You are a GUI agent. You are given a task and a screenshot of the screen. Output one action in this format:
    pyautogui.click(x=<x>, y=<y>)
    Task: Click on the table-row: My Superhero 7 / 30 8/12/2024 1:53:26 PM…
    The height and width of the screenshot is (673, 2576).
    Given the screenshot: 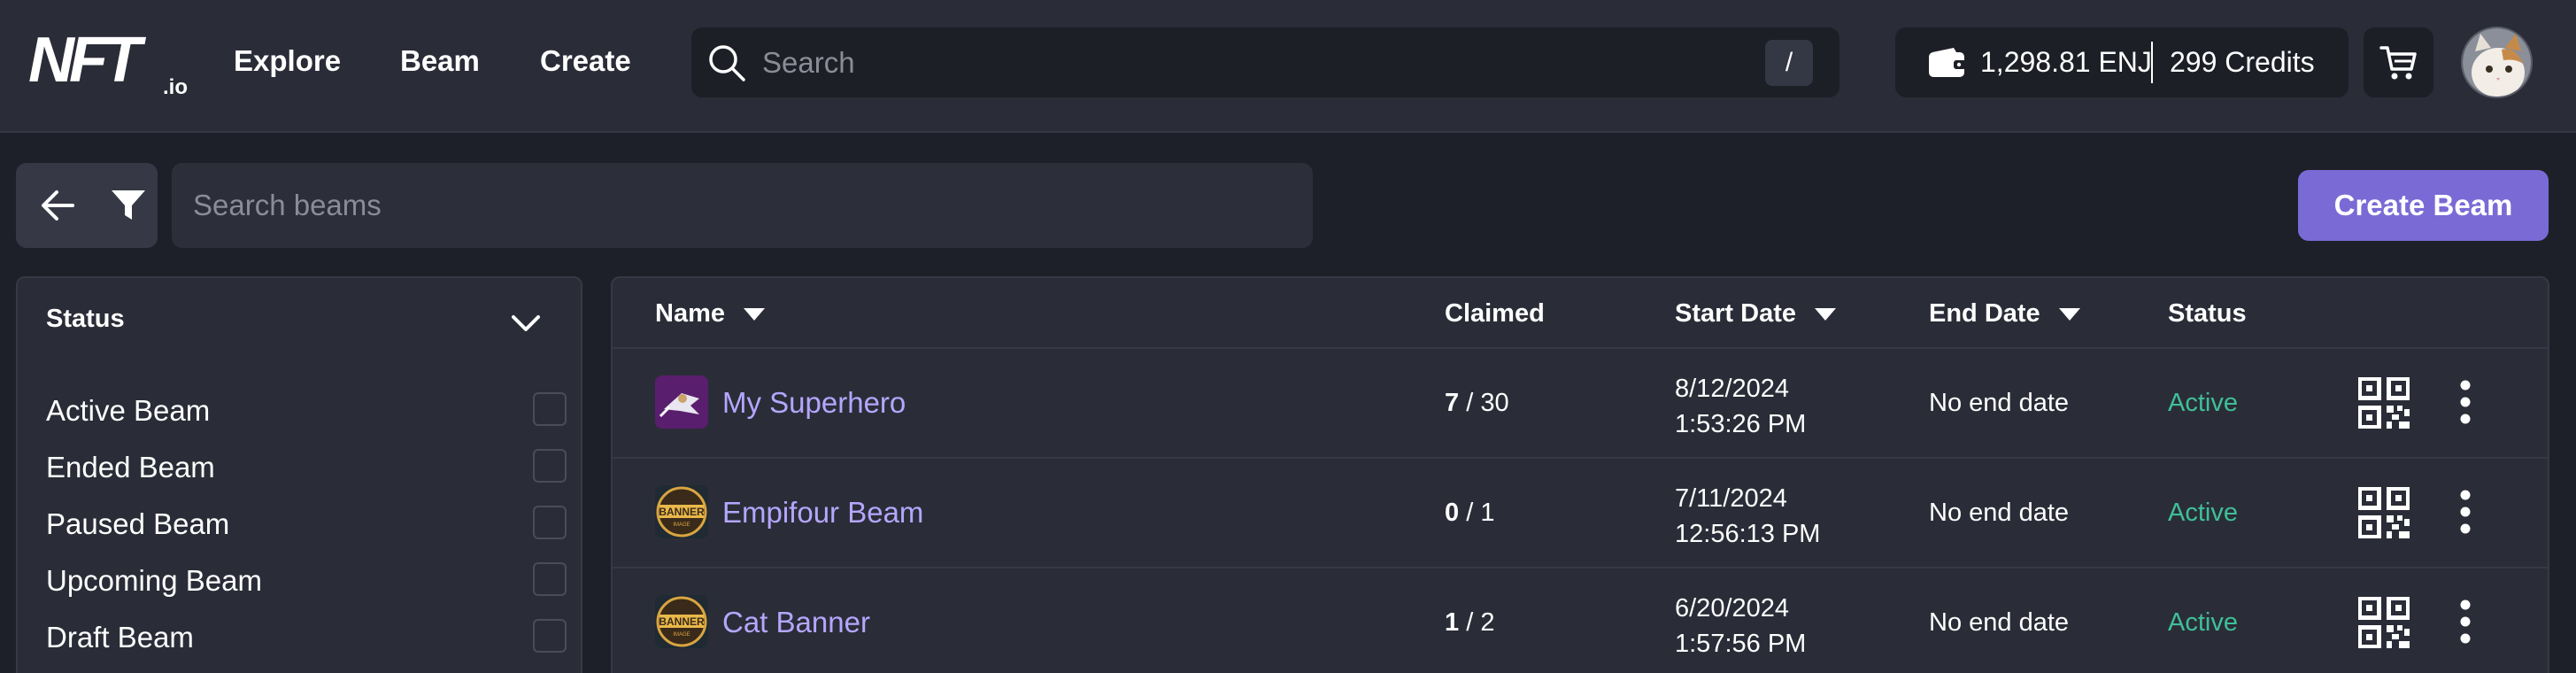 What is the action you would take?
    pyautogui.click(x=1580, y=404)
    